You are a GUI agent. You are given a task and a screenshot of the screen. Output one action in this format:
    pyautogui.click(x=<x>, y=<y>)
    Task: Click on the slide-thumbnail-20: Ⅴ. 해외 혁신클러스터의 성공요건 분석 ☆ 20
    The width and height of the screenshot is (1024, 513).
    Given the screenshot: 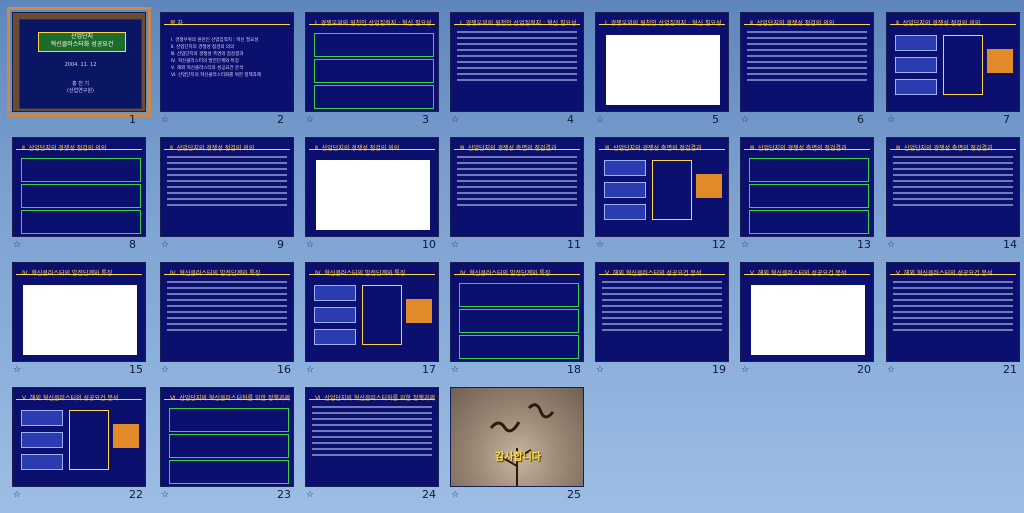 What is the action you would take?
    pyautogui.click(x=812, y=320)
    